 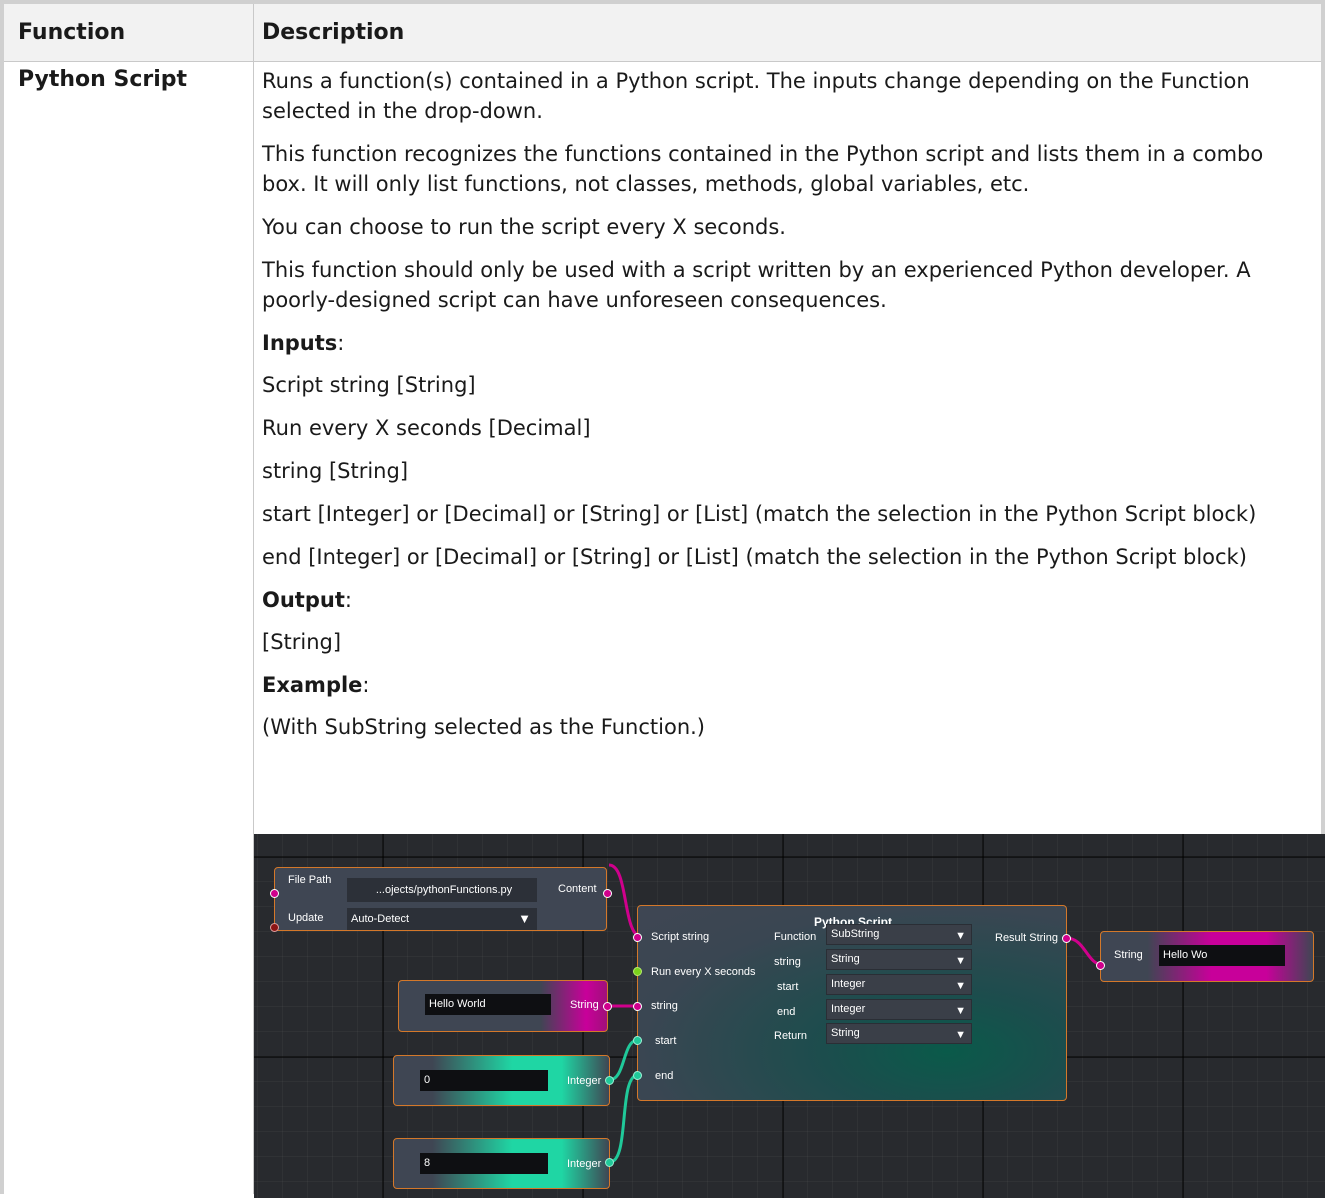 I want to click on output-heading-line: Output:, so click(x=788, y=600).